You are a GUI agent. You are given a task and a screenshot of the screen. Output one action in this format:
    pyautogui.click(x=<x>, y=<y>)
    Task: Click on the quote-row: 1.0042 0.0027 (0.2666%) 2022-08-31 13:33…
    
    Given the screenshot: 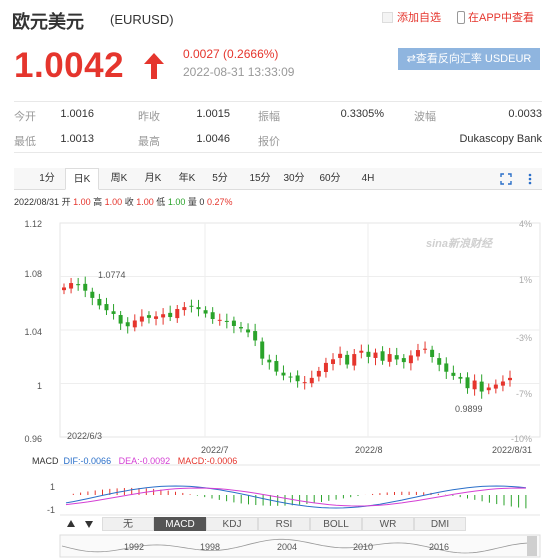 What is the action you would take?
    pyautogui.click(x=275, y=65)
    